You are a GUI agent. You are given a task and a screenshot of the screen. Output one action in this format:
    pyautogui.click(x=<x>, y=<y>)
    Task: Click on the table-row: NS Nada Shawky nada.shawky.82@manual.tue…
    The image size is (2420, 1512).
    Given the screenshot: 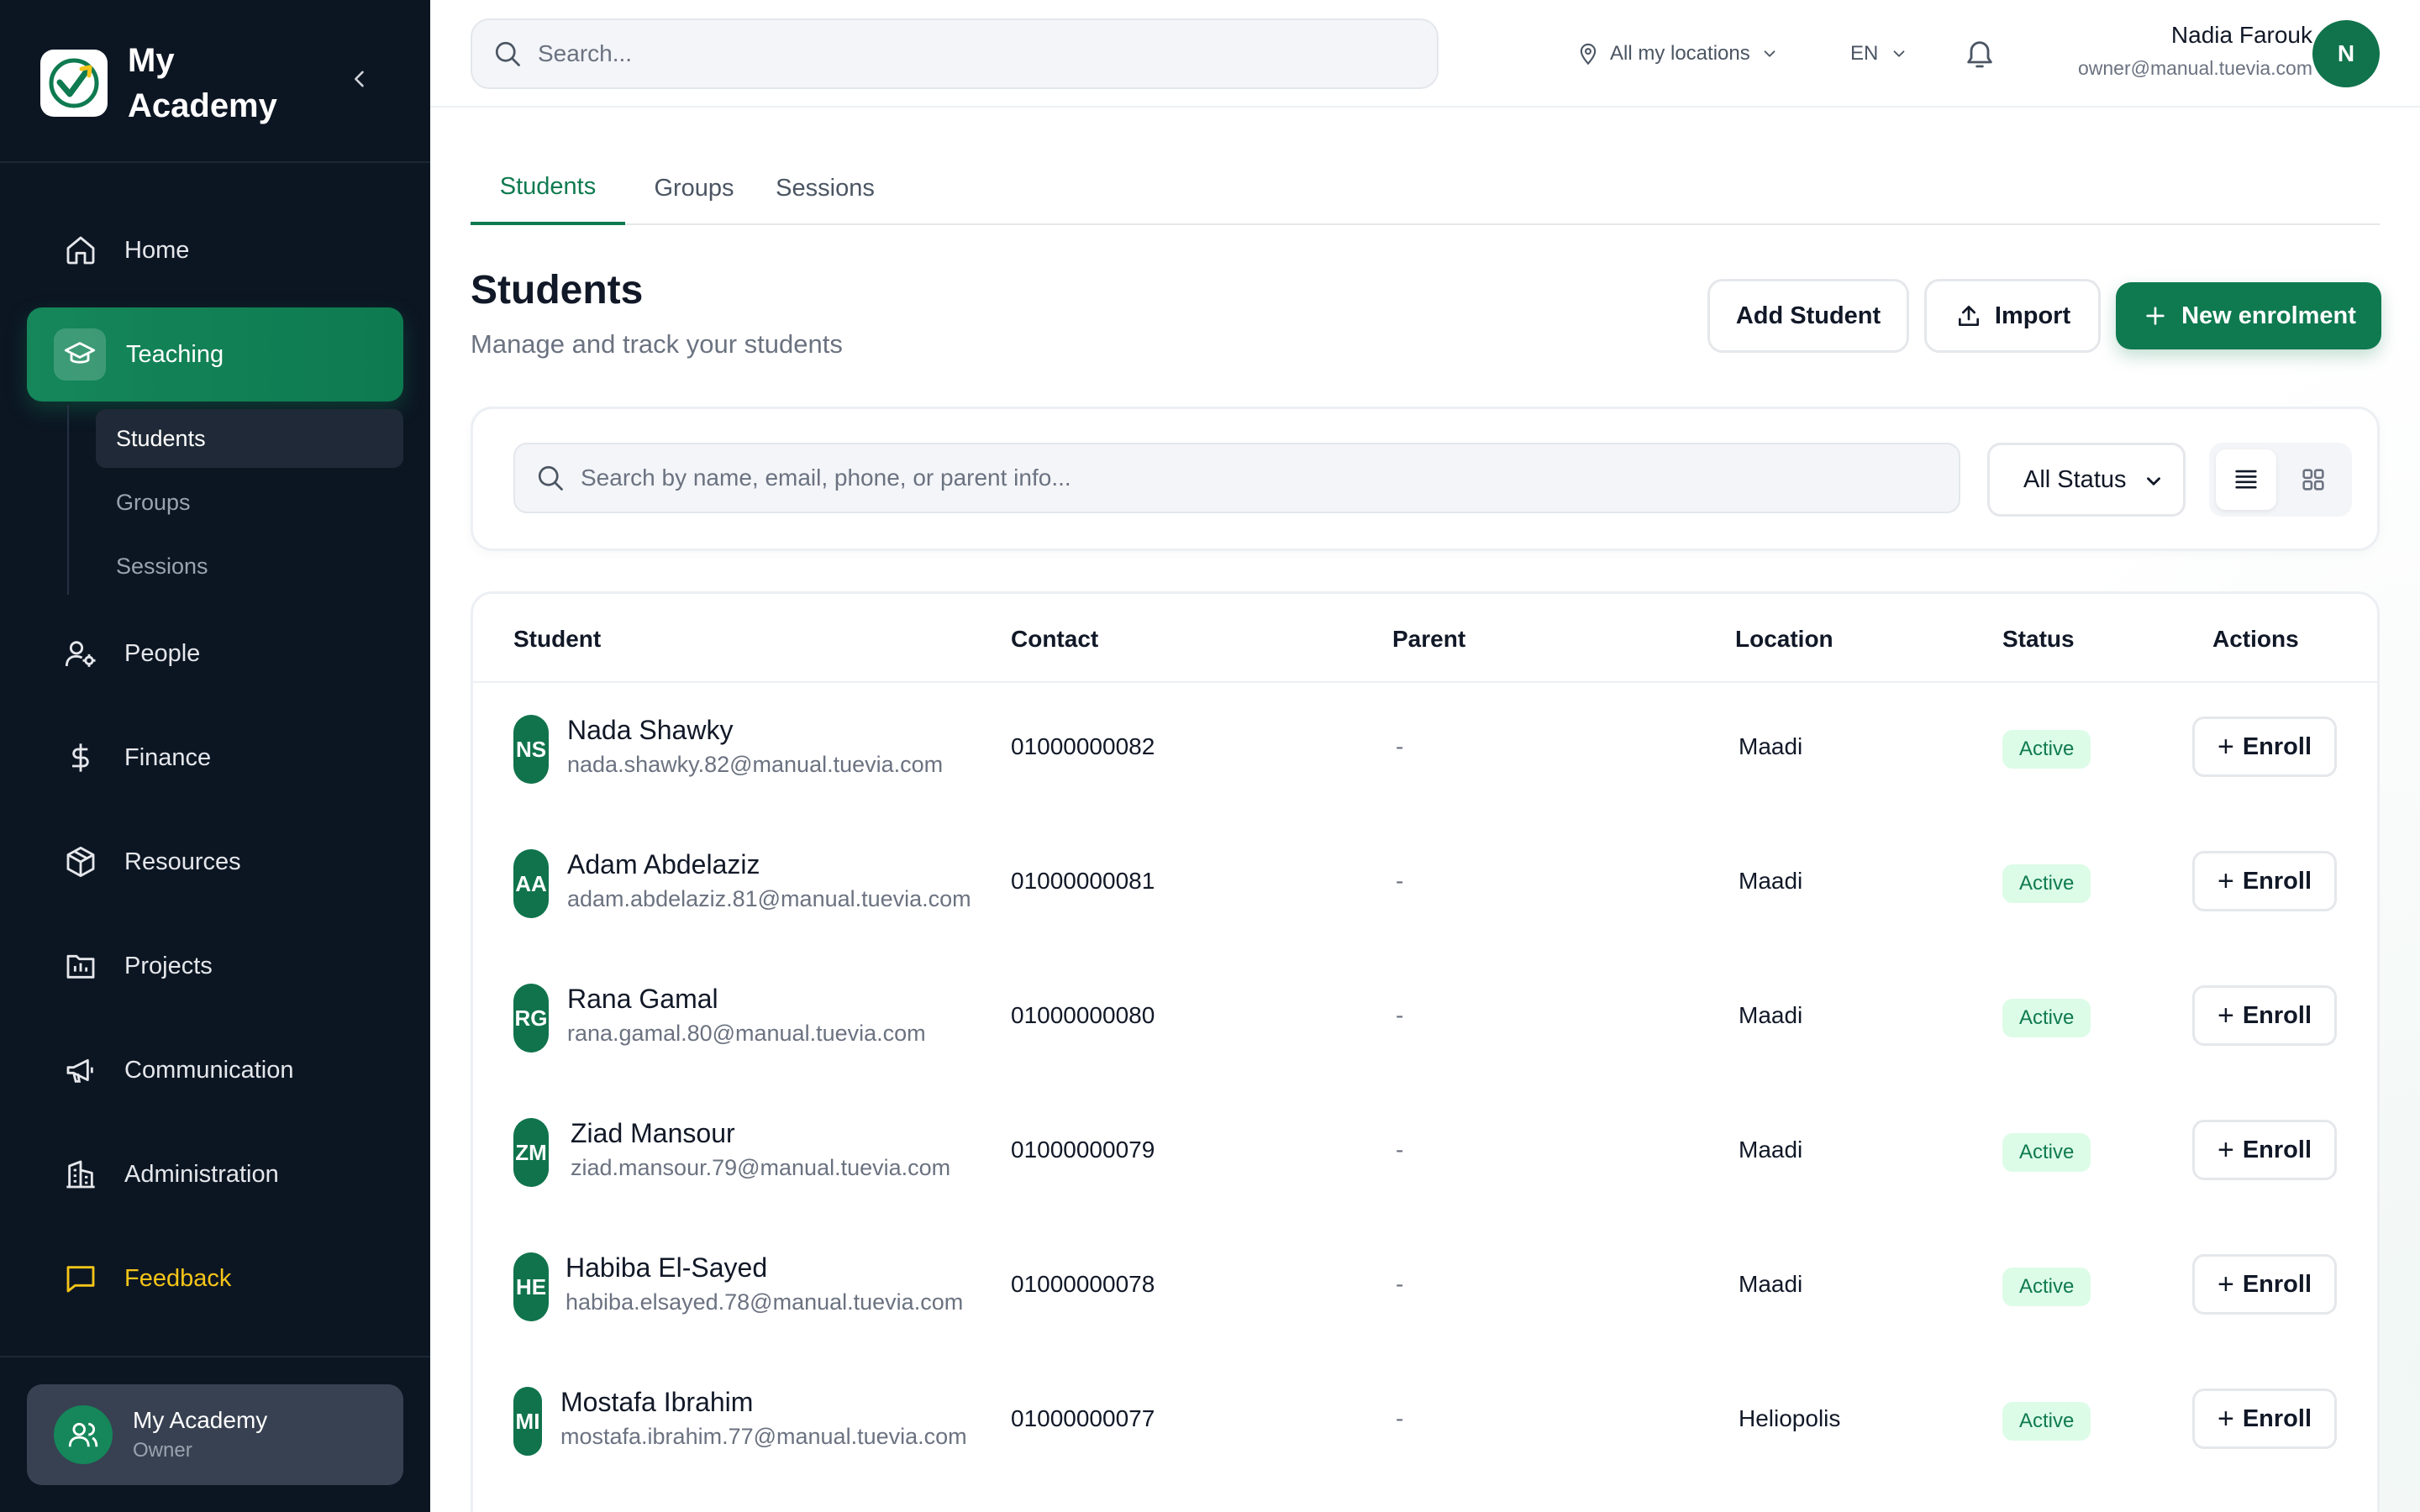 What is the action you would take?
    pyautogui.click(x=1425, y=750)
    